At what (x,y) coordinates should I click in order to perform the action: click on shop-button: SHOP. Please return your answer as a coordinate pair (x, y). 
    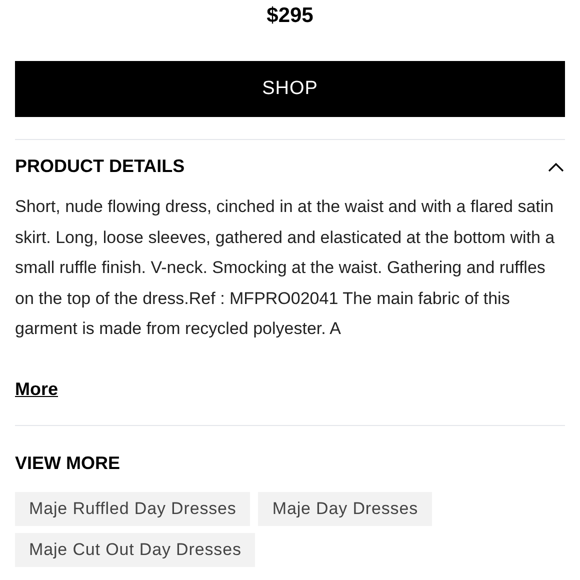
    Looking at the image, I should click on (290, 89).